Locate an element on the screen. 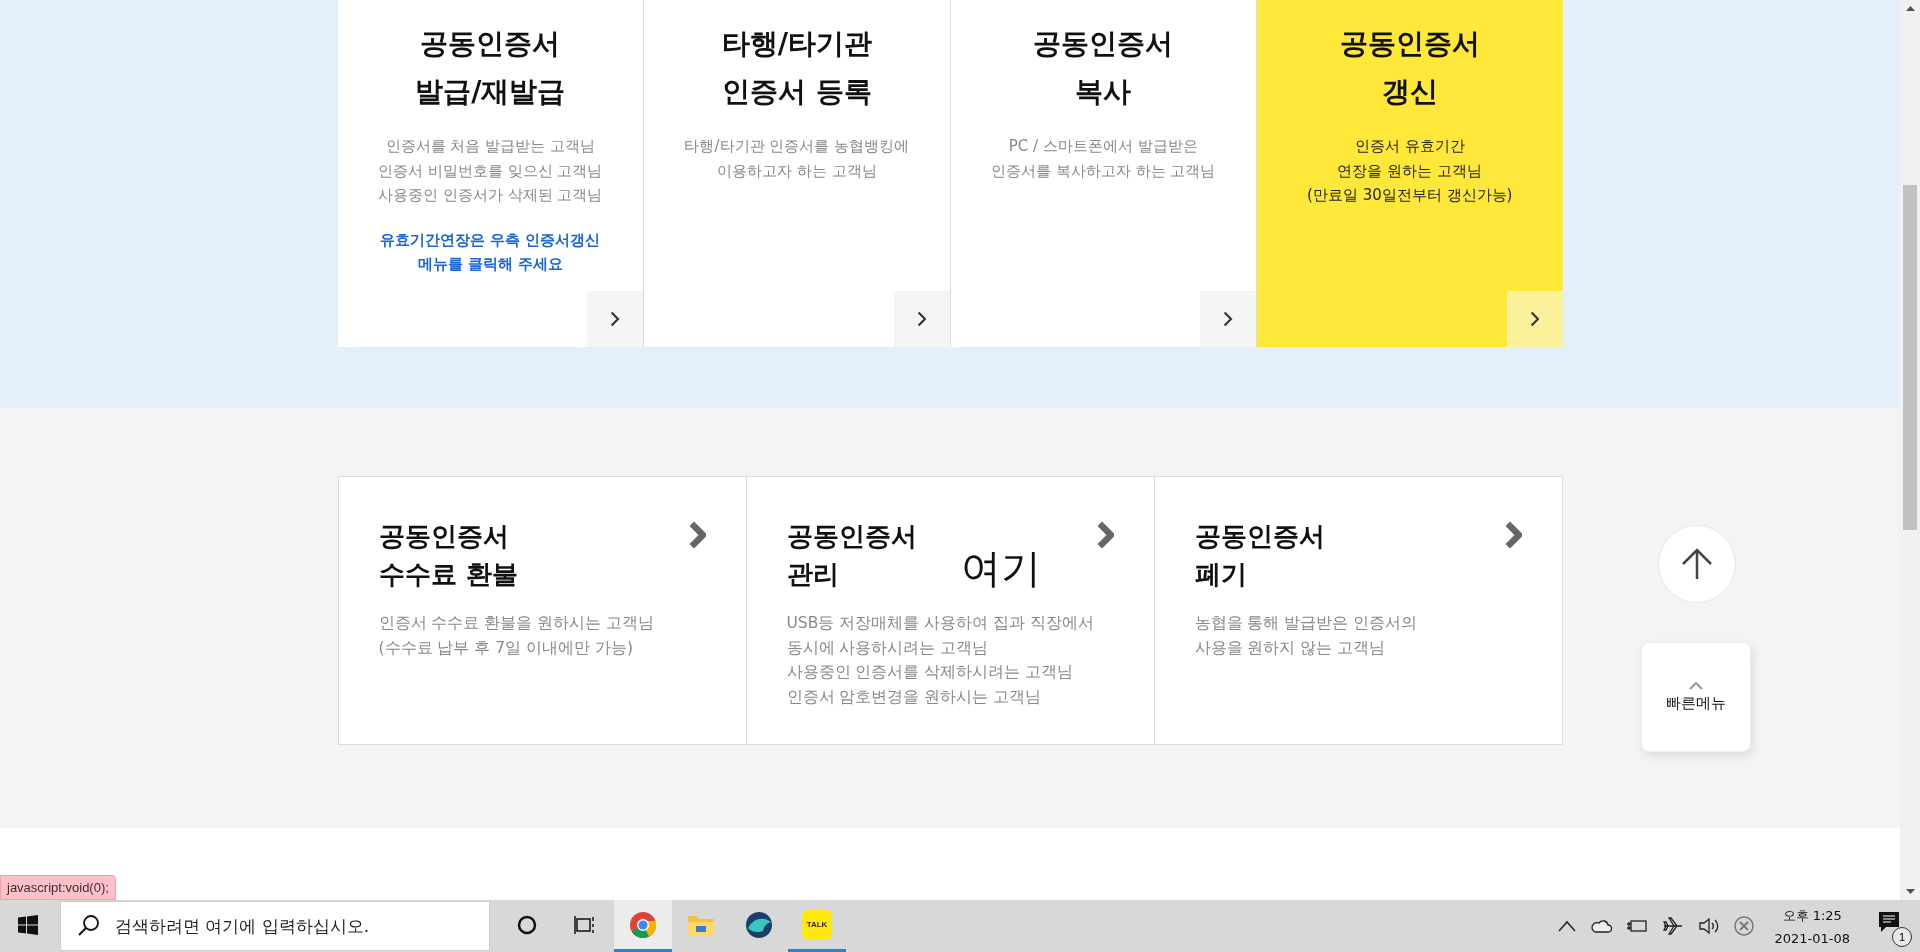 This screenshot has width=1920, height=952. service-card: 공동인증서 복사 PC / 스마트폰에서 발급받은 인증서를 복사하고자 하는 고객님 is located at coordinates (1103, 173).